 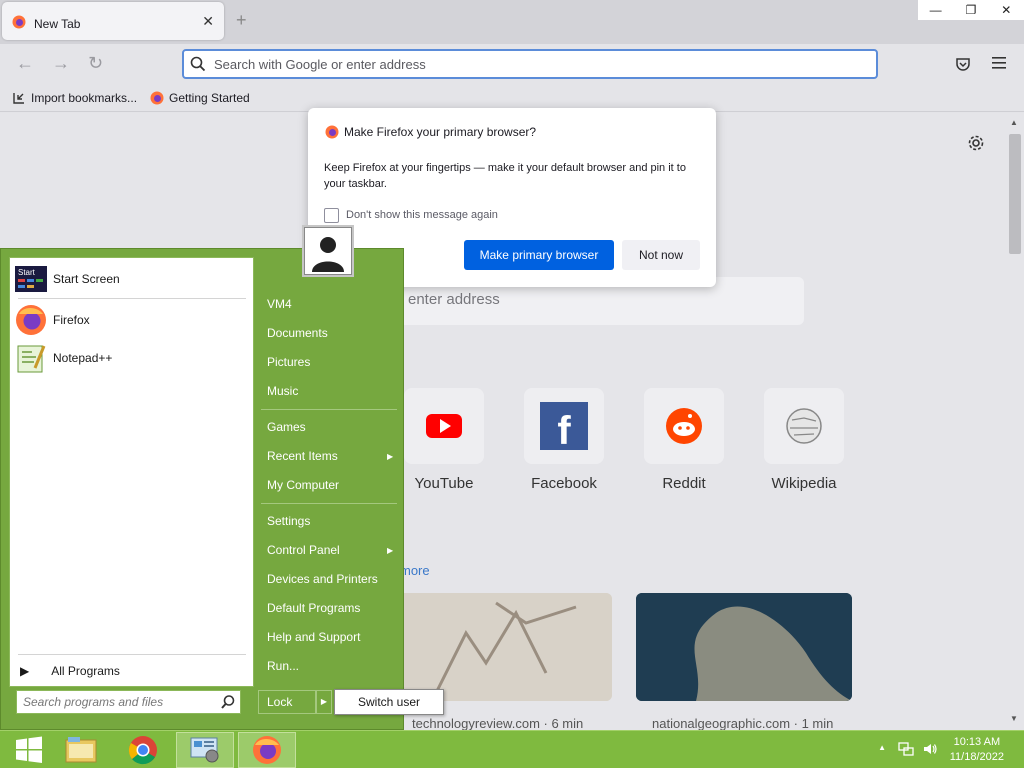 I want to click on settings-gear-icon, so click(x=976, y=145).